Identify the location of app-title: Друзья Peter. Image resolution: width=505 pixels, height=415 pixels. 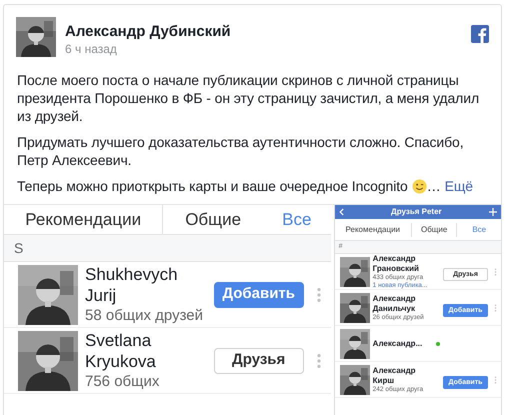
(416, 212).